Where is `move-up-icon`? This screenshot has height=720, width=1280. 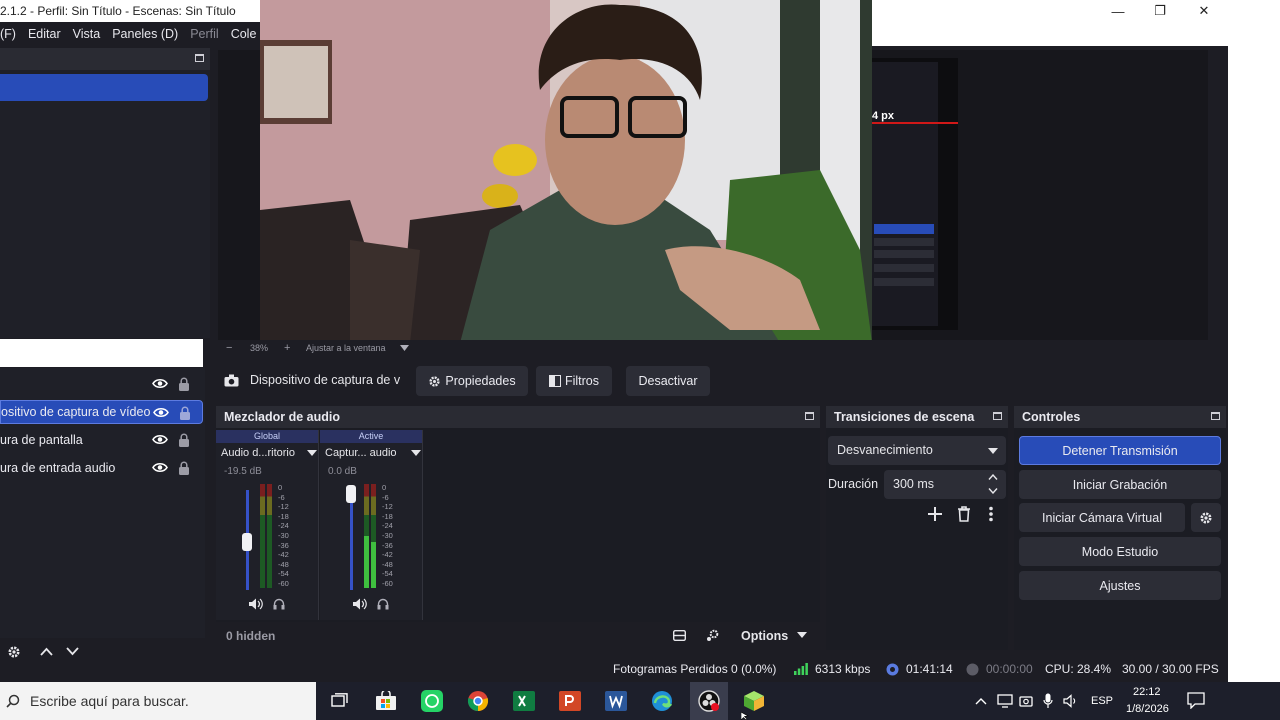
move-up-icon is located at coordinates (46, 651).